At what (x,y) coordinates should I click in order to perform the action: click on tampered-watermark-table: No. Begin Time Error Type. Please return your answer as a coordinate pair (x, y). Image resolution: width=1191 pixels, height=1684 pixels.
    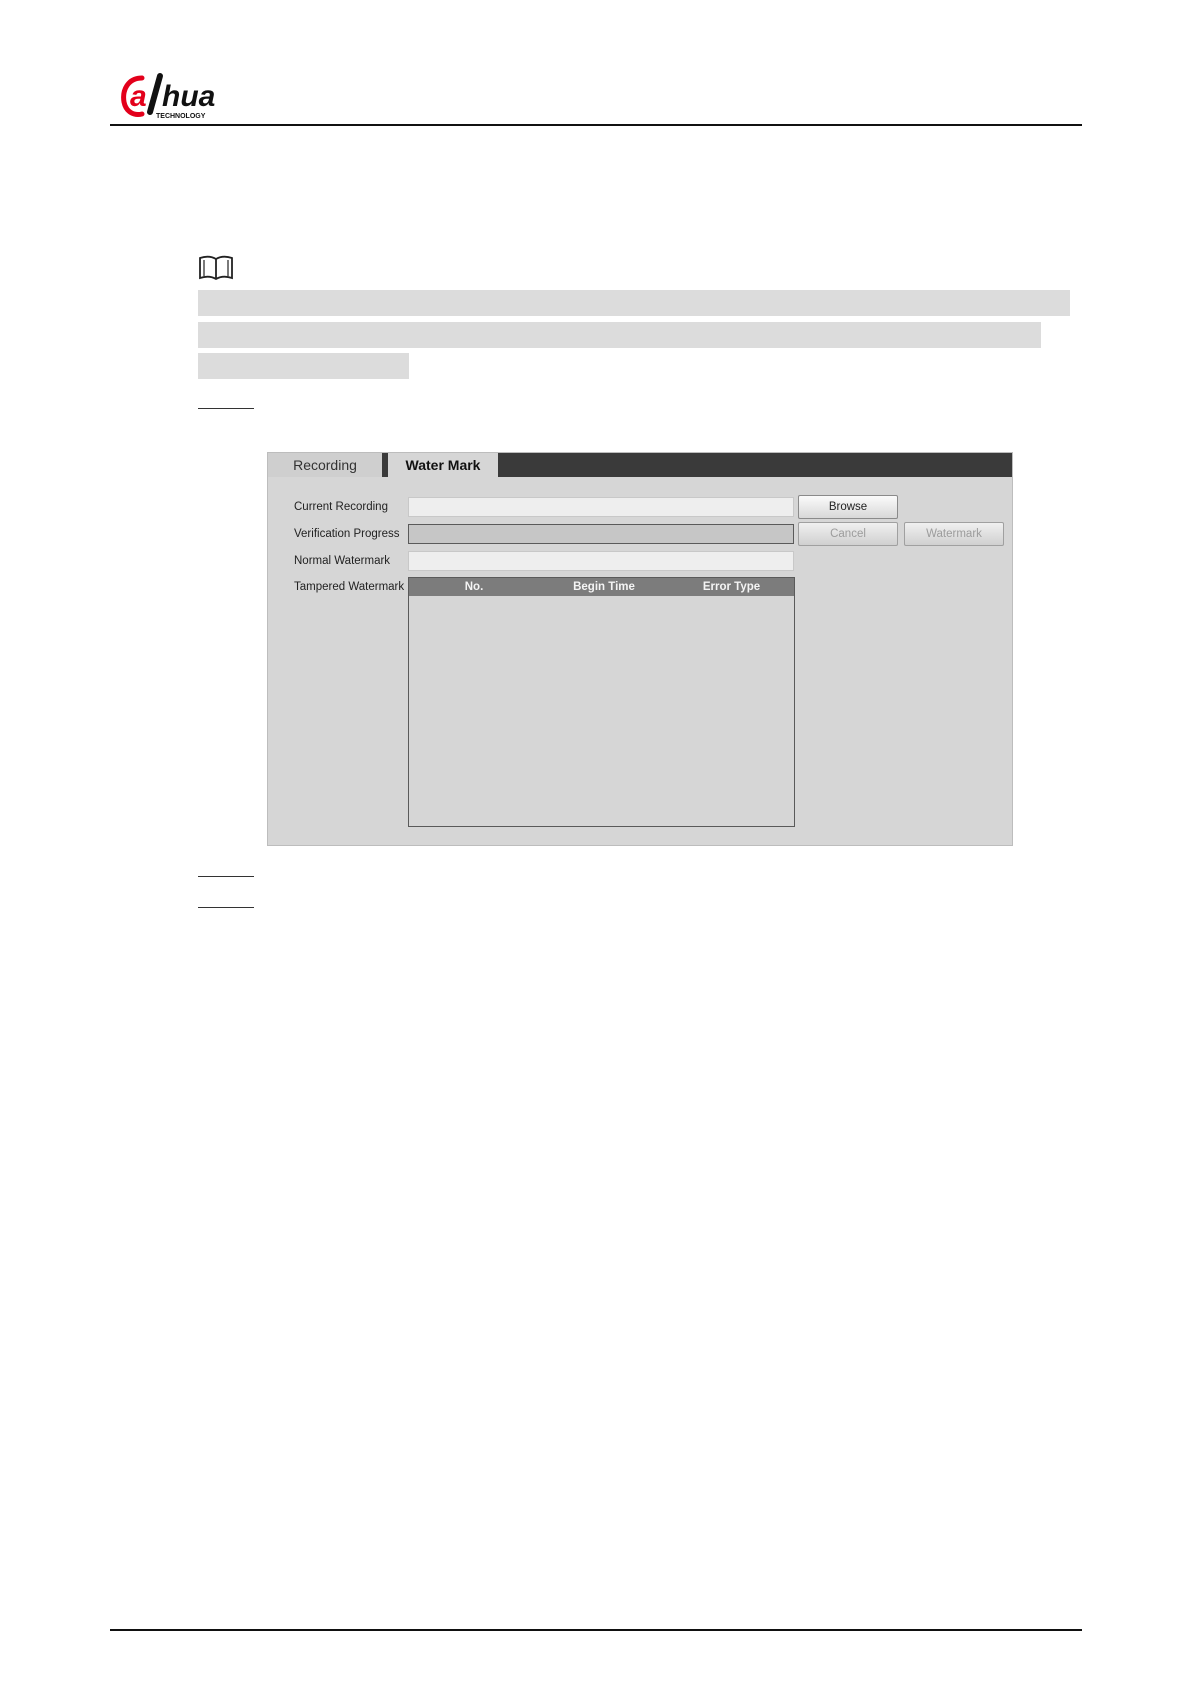
    Looking at the image, I should click on (601, 702).